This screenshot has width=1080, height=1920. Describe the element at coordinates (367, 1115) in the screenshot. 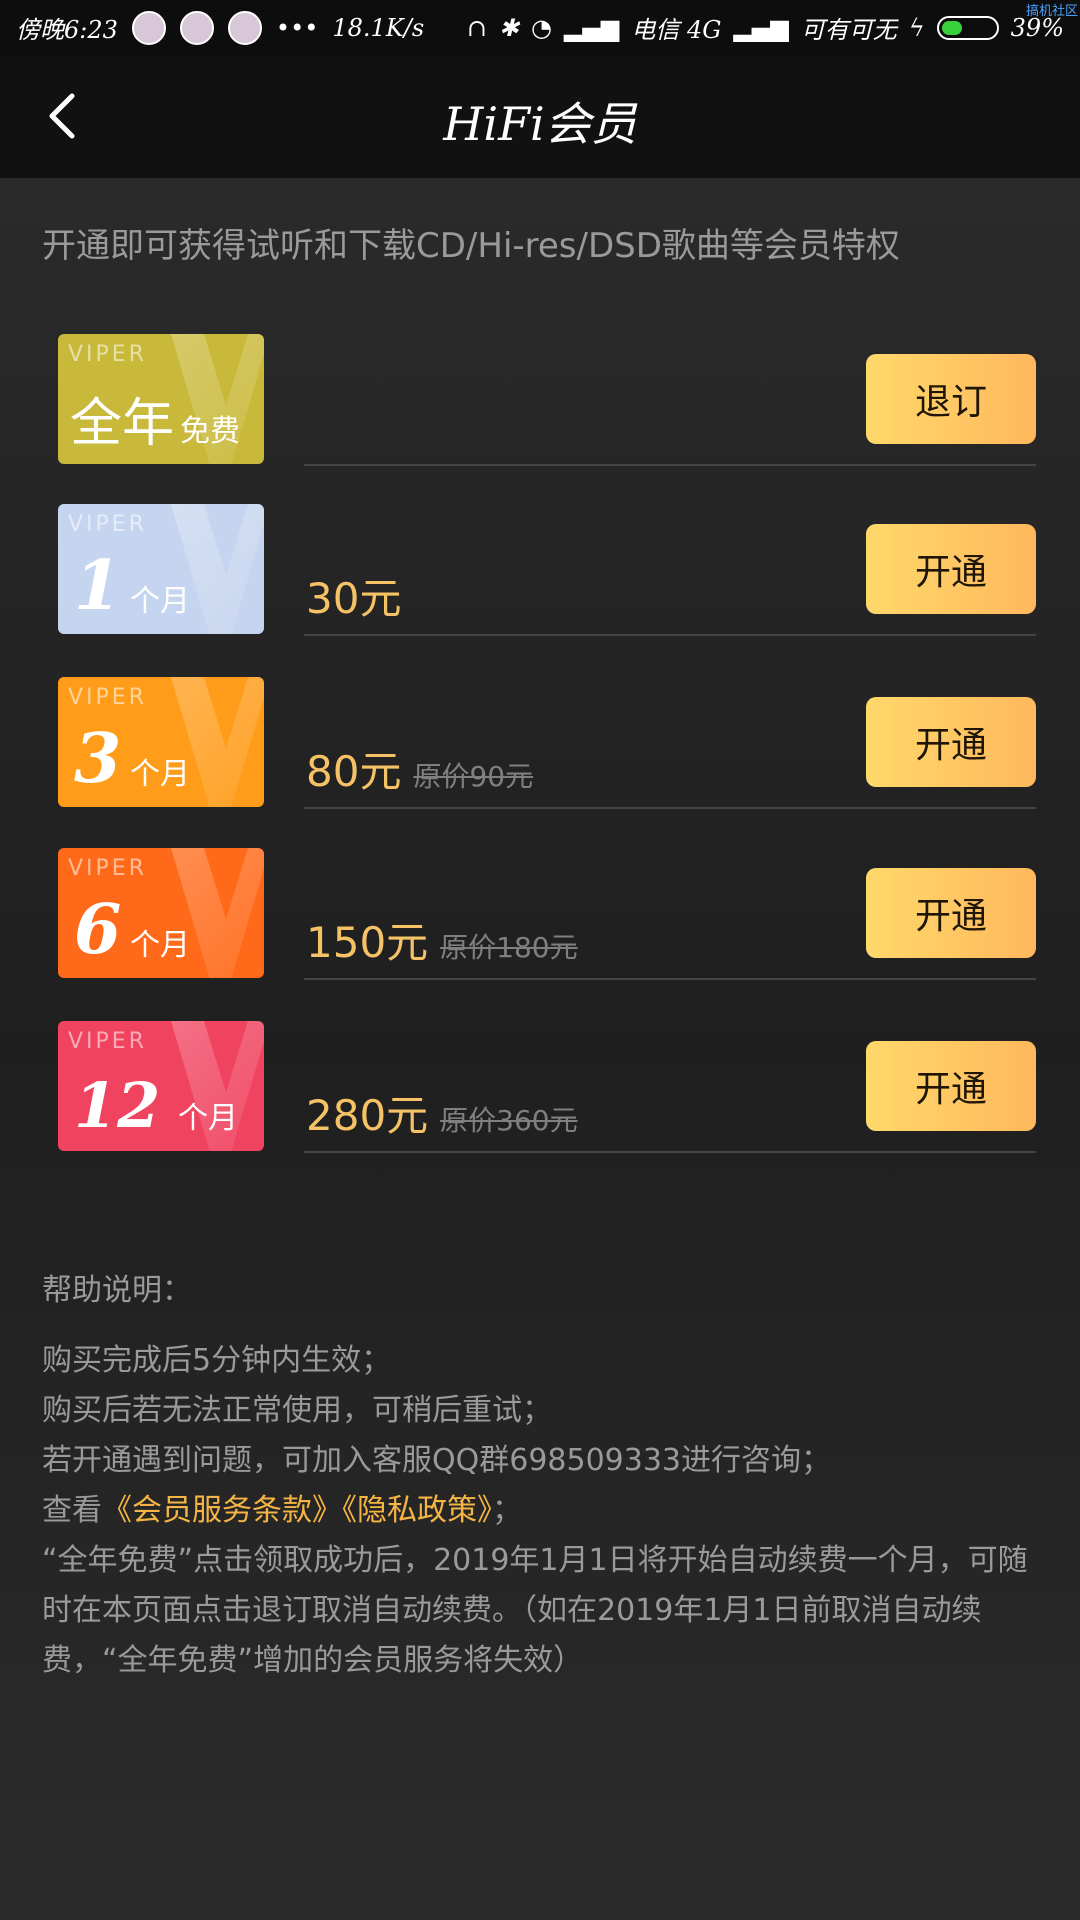

I see `price-value: 280元` at that location.